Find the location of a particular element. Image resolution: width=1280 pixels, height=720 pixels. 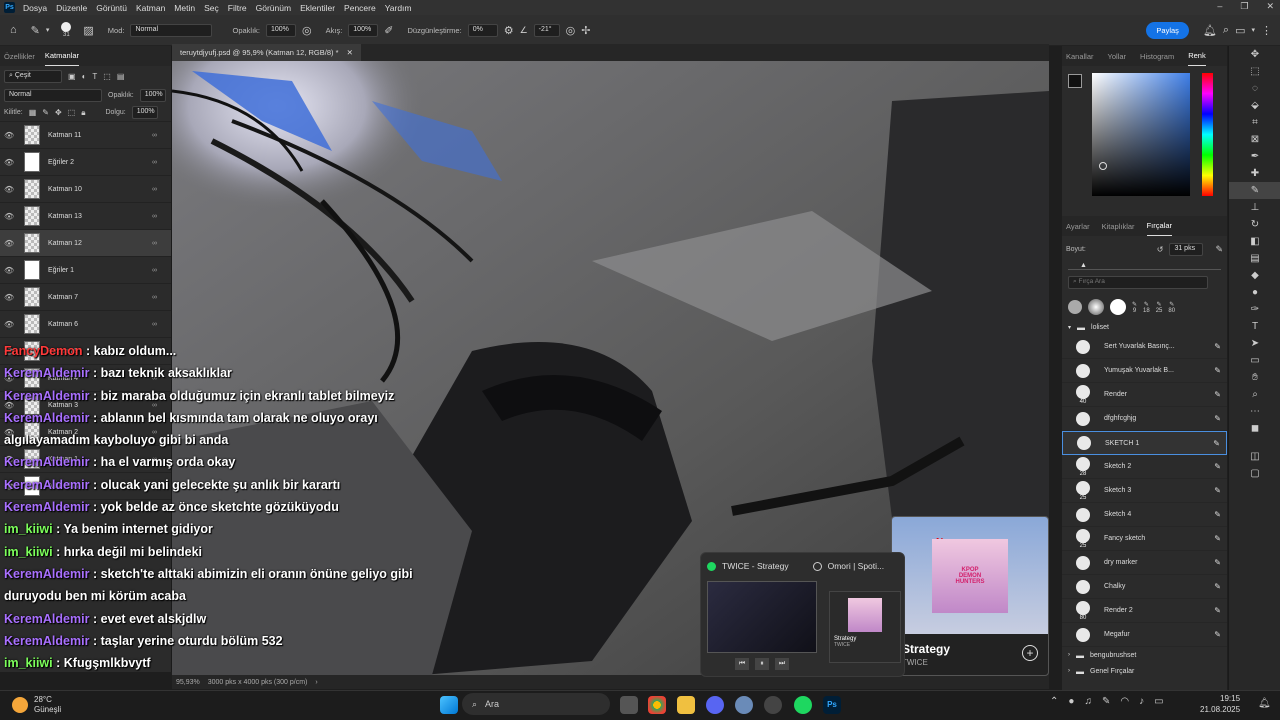

brush-item: 80 Render 2 ✎ is located at coordinates (1144, 611).